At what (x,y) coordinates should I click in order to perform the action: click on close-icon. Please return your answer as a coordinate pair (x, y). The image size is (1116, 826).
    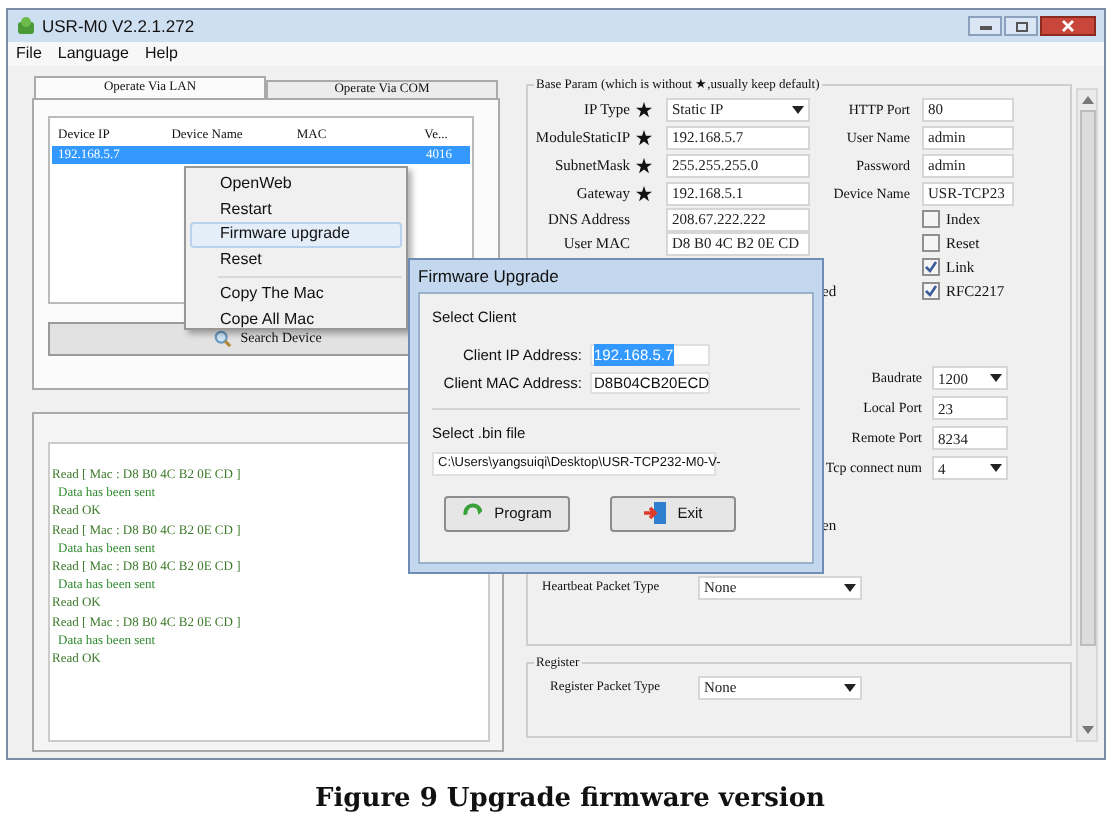
    Looking at the image, I should click on (1068, 26).